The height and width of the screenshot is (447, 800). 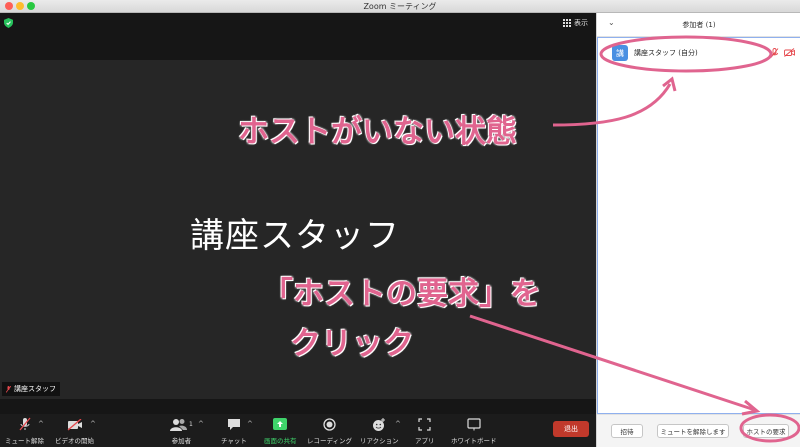 I want to click on reactions-label: リアクション, so click(x=379, y=441).